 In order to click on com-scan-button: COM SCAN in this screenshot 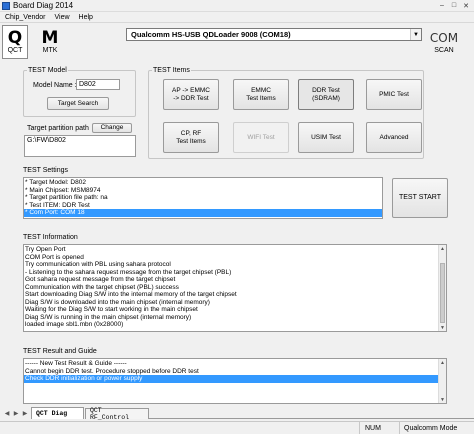, I will do `click(444, 42)`.